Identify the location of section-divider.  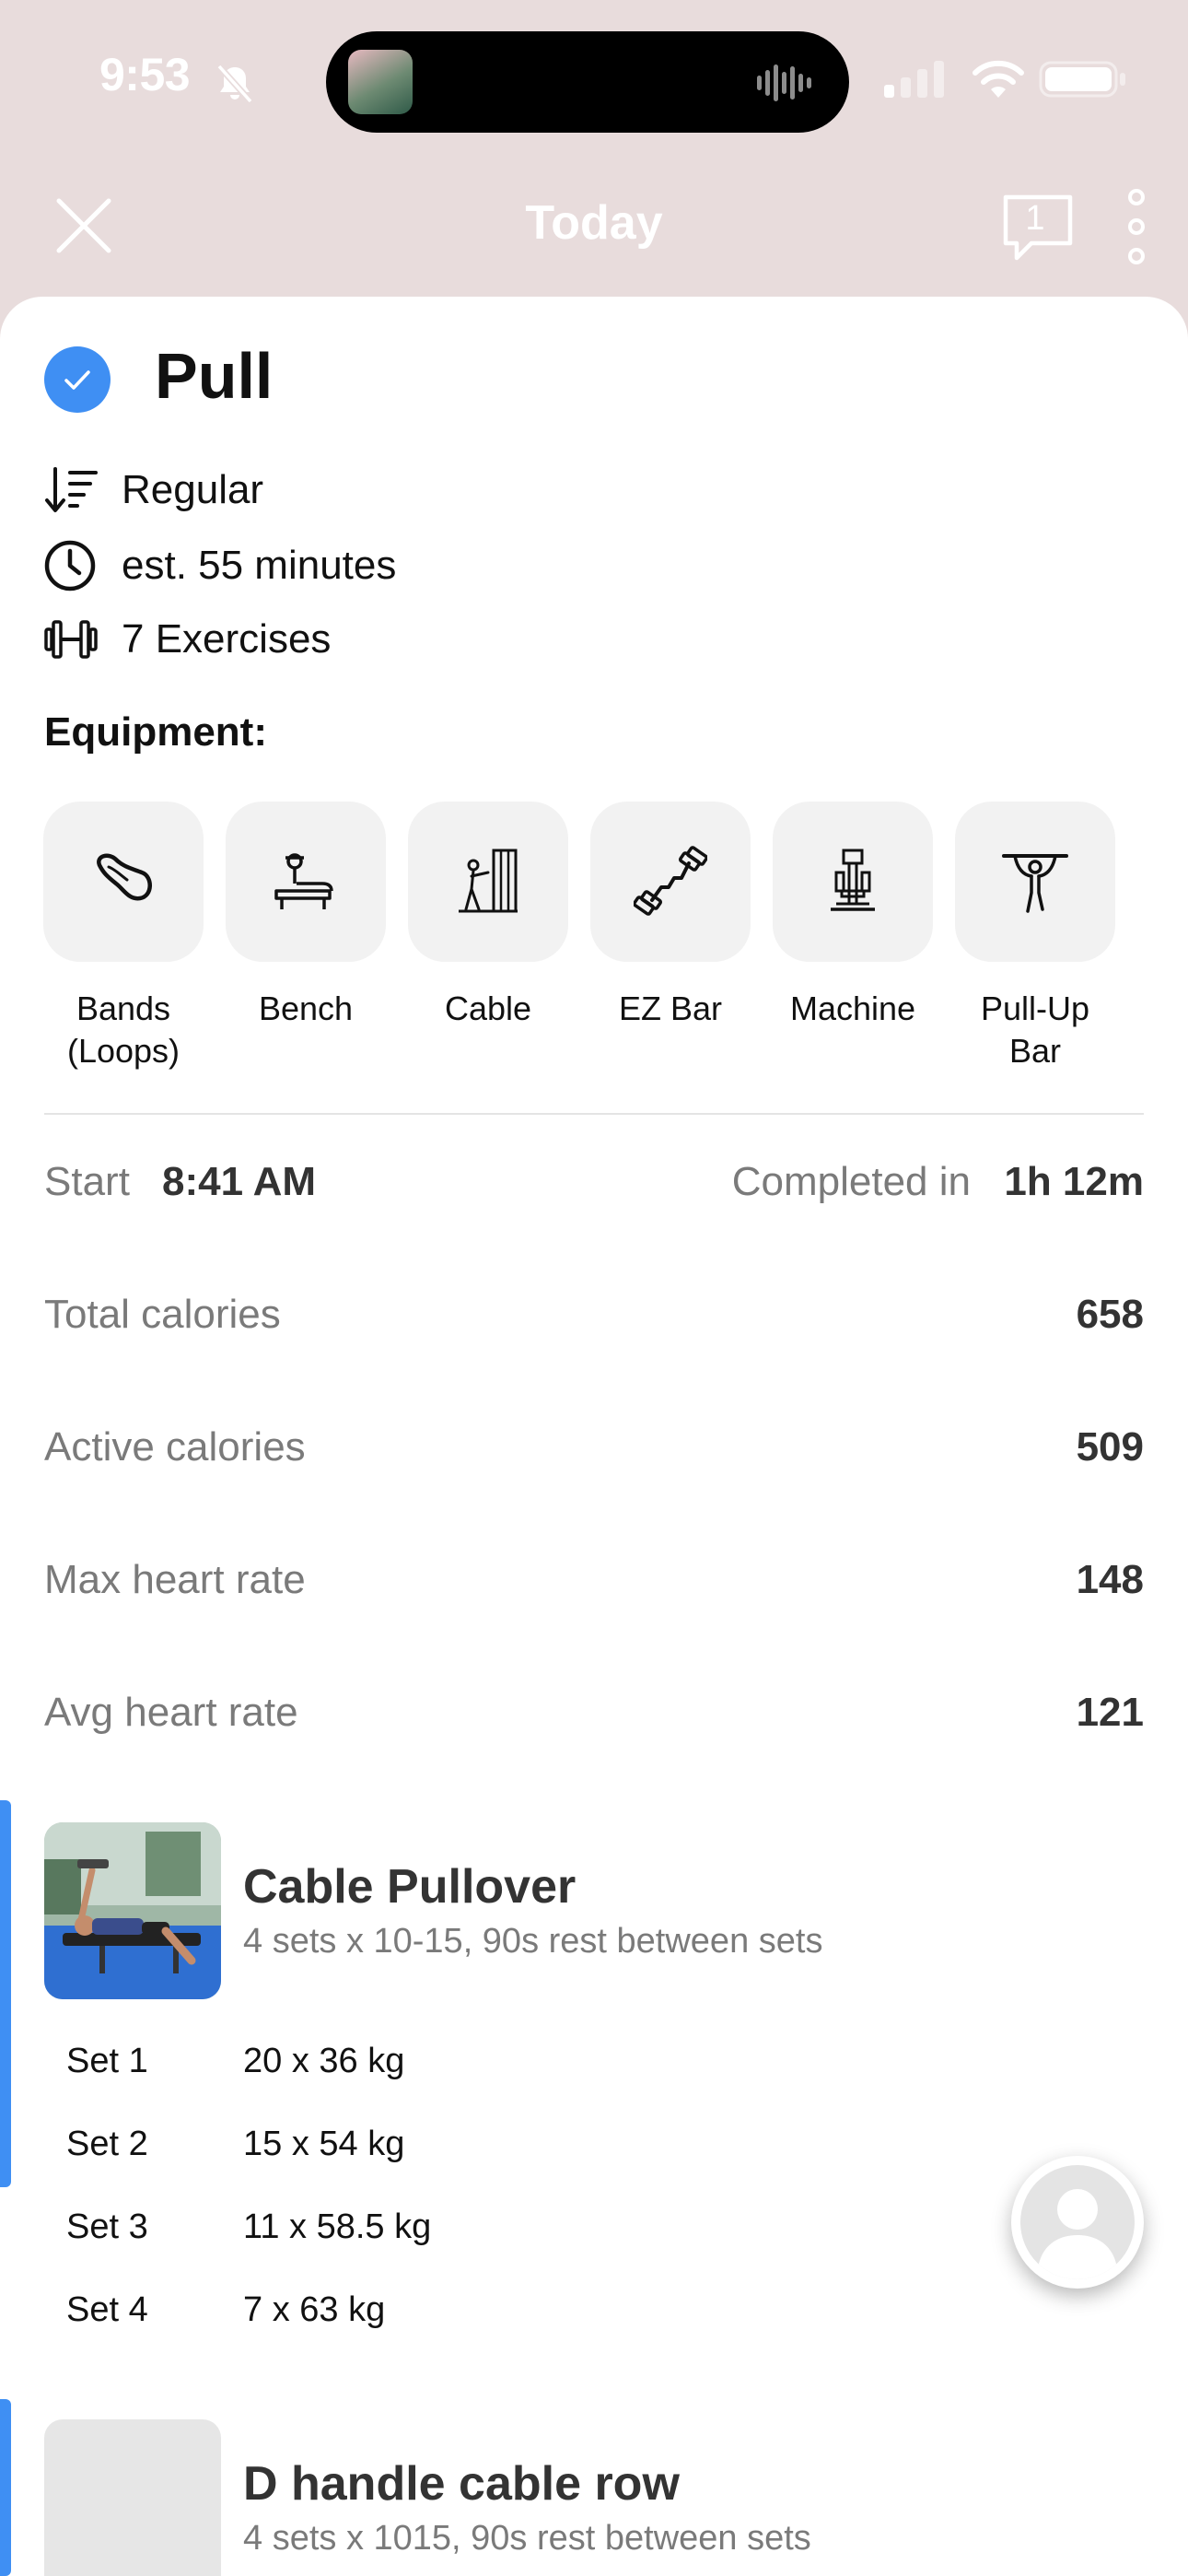
(594, 1114).